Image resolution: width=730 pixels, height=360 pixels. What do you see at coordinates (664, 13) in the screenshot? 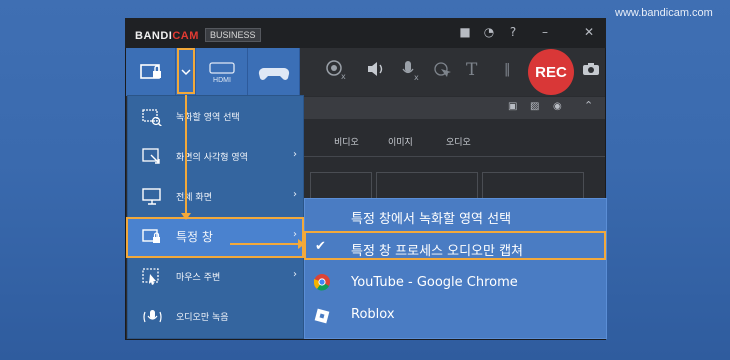
I see `watermark: www.bandicam.com` at bounding box center [664, 13].